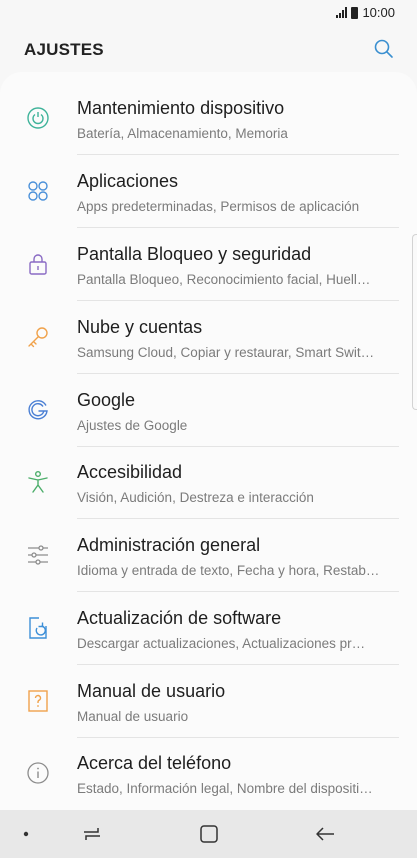 This screenshot has height=858, width=417. What do you see at coordinates (132, 425) in the screenshot?
I see `item-subtitle: Ajustes de Google` at bounding box center [132, 425].